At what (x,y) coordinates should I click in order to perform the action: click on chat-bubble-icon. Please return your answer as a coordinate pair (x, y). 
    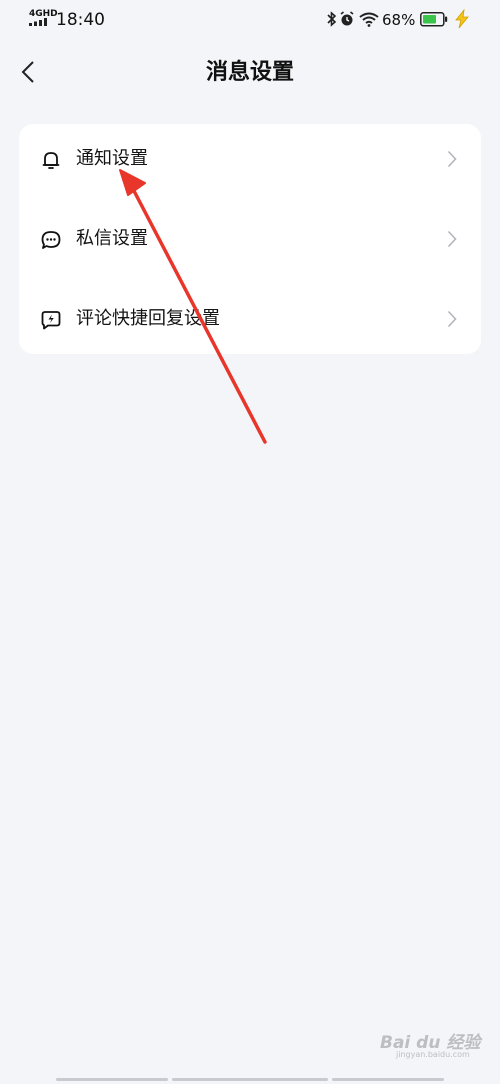
    Looking at the image, I should click on (51, 240).